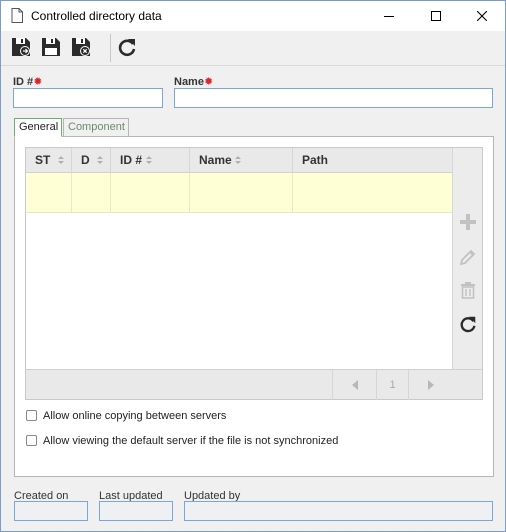 This screenshot has height=532, width=506. I want to click on save-and-close-button, so click(81, 47).